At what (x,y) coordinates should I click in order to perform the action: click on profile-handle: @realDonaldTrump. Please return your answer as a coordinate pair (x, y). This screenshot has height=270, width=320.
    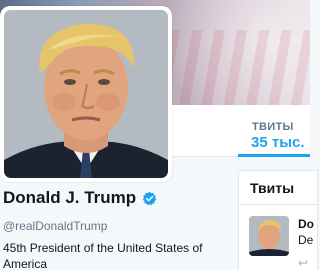
    Looking at the image, I should click on (55, 226).